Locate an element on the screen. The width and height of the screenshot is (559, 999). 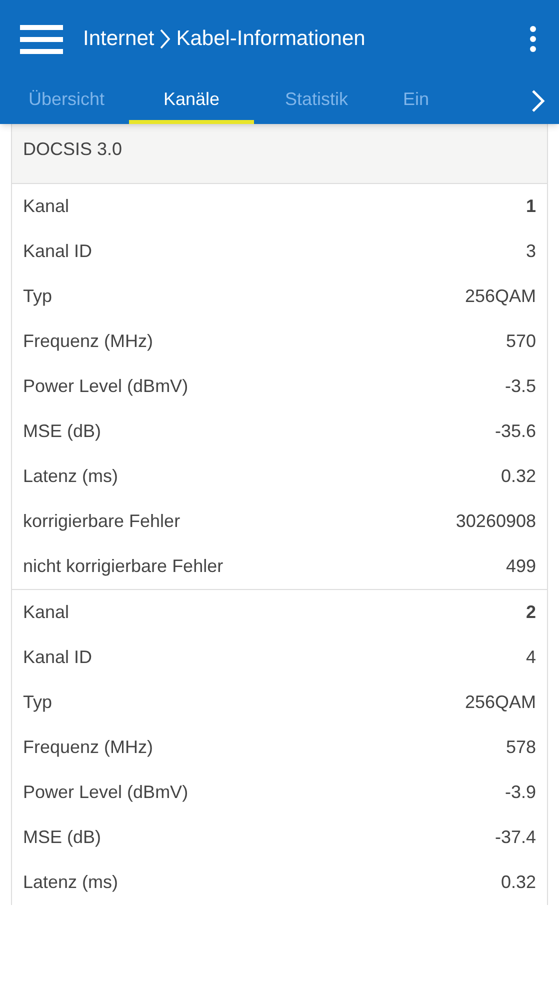
field-value: -35.6 is located at coordinates (515, 431).